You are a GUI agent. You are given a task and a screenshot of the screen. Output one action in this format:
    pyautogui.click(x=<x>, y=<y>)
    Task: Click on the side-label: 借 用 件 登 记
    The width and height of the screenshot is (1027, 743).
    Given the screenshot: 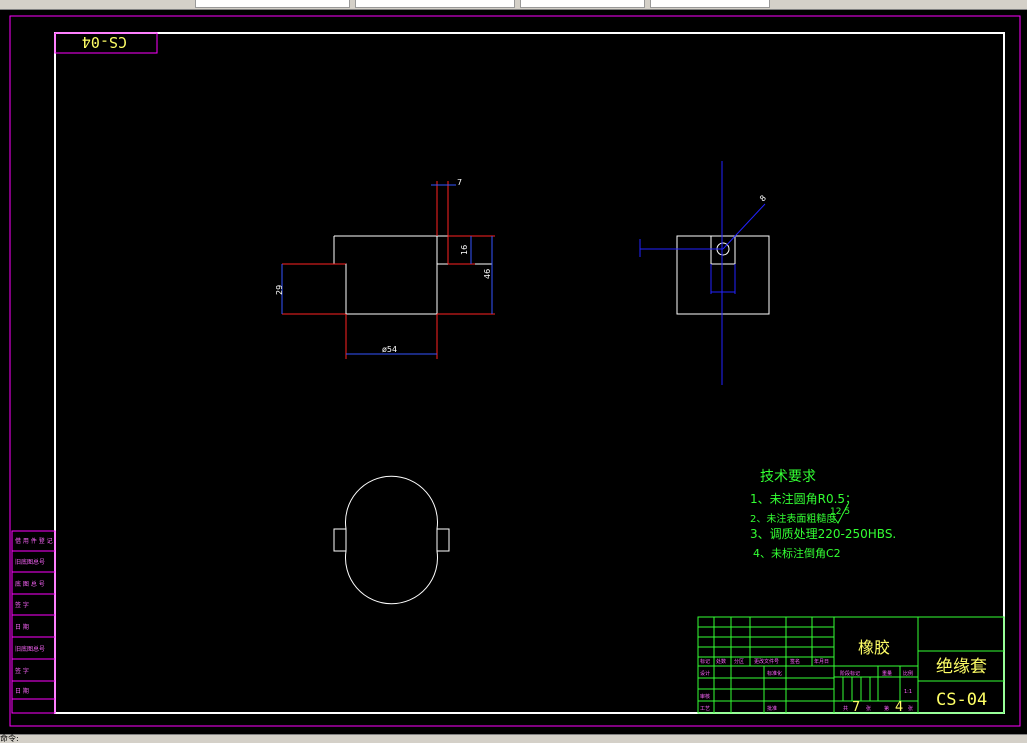 What is the action you would take?
    pyautogui.click(x=34, y=541)
    